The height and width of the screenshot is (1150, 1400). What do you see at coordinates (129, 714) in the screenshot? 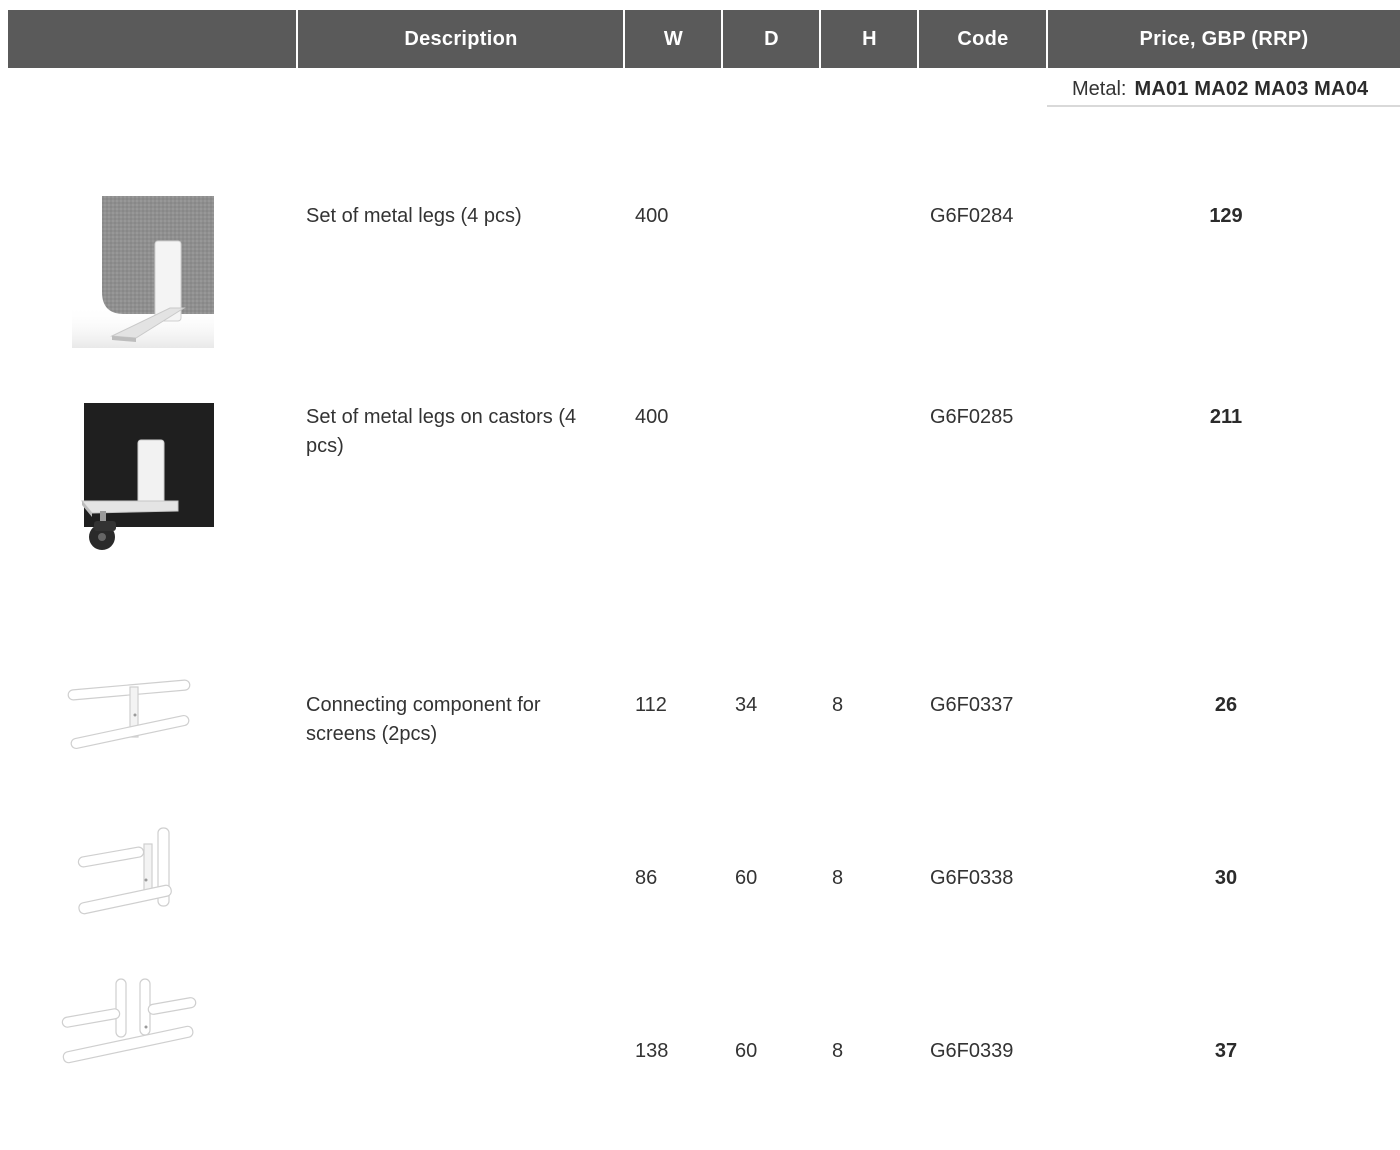
I see `h-connector-image` at bounding box center [129, 714].